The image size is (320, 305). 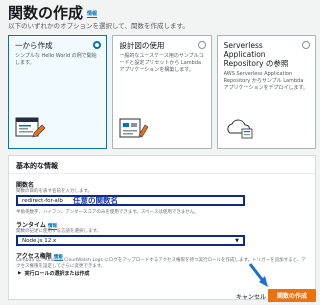 What do you see at coordinates (292, 295) in the screenshot?
I see `create-function-button: 関数の作成` at bounding box center [292, 295].